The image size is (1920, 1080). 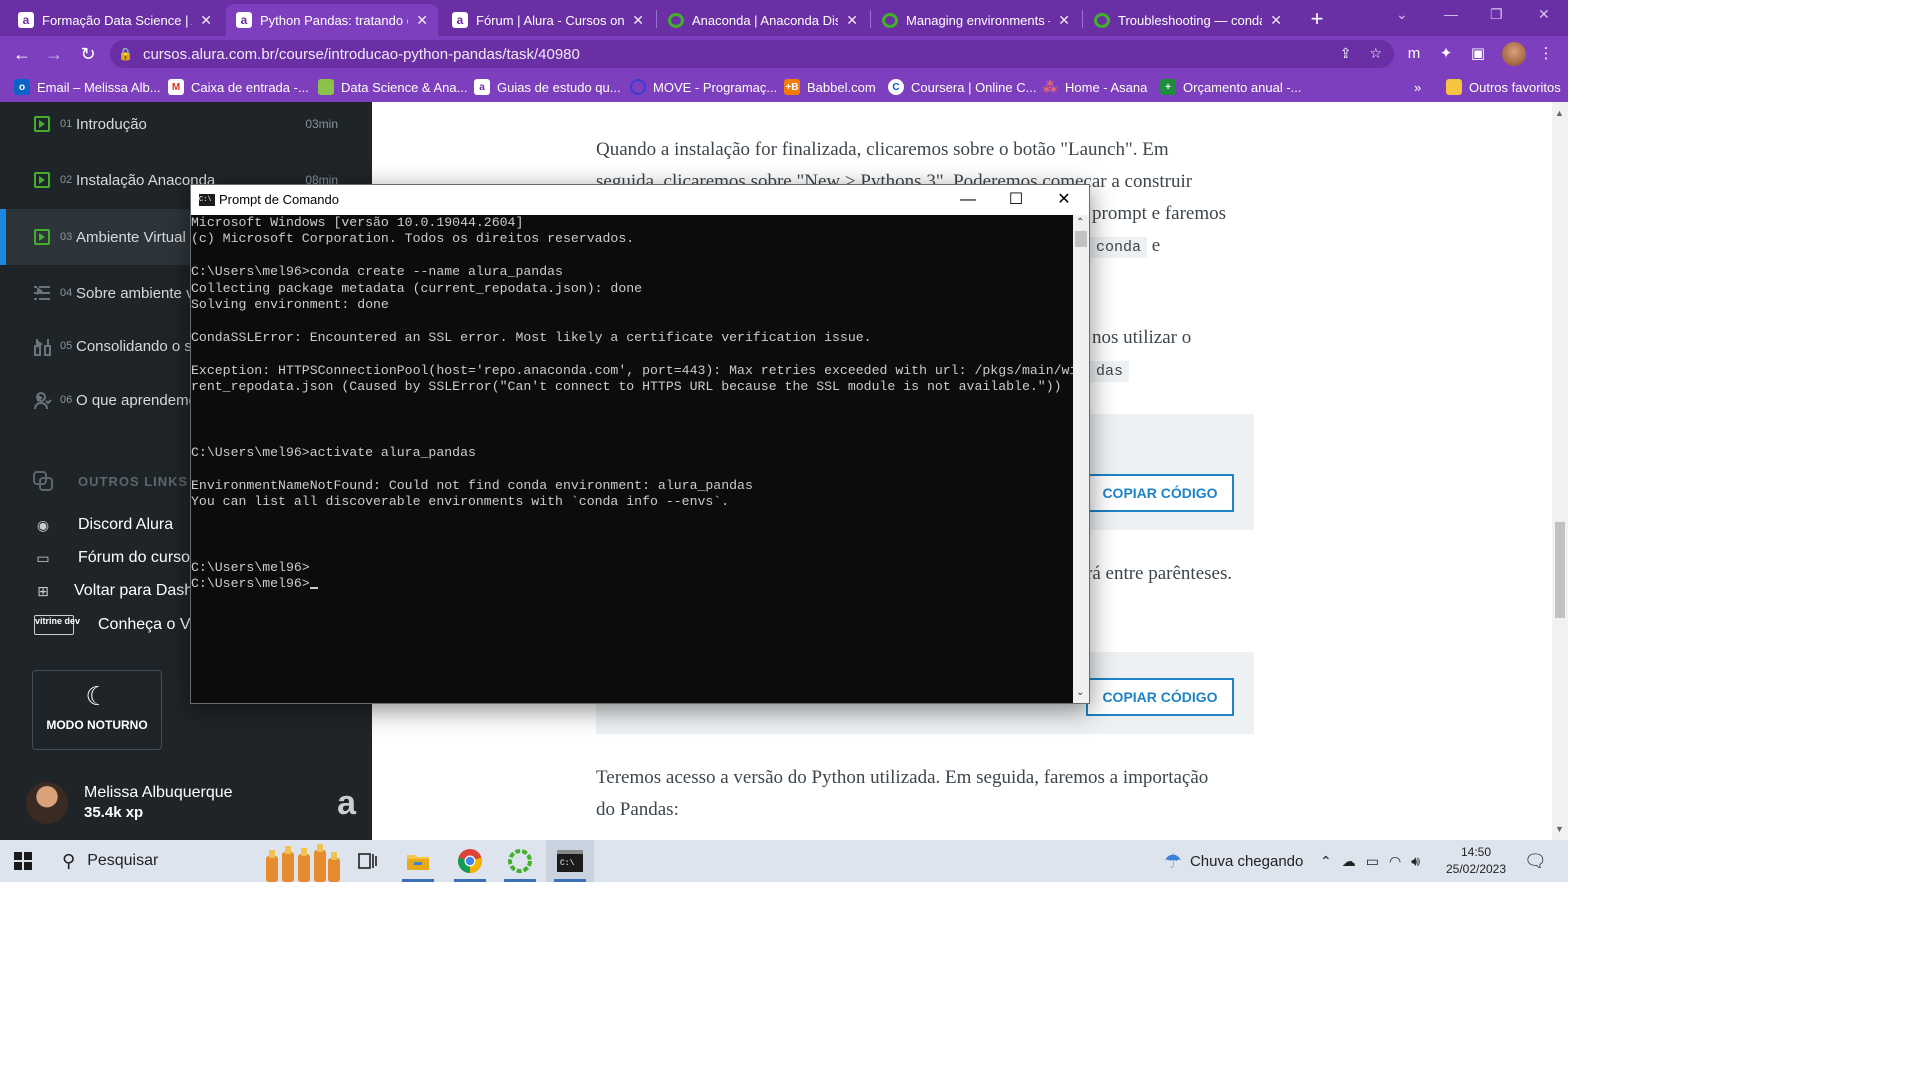 What do you see at coordinates (470, 861) in the screenshot?
I see `chrome-icon` at bounding box center [470, 861].